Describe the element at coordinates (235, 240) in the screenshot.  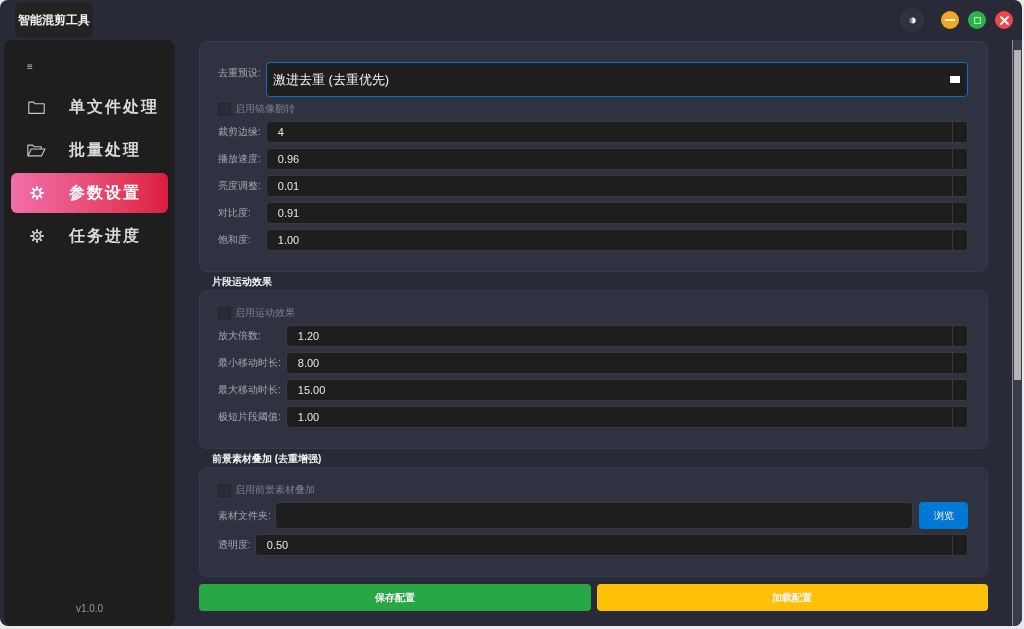
I see `field-label: 饱和度:` at that location.